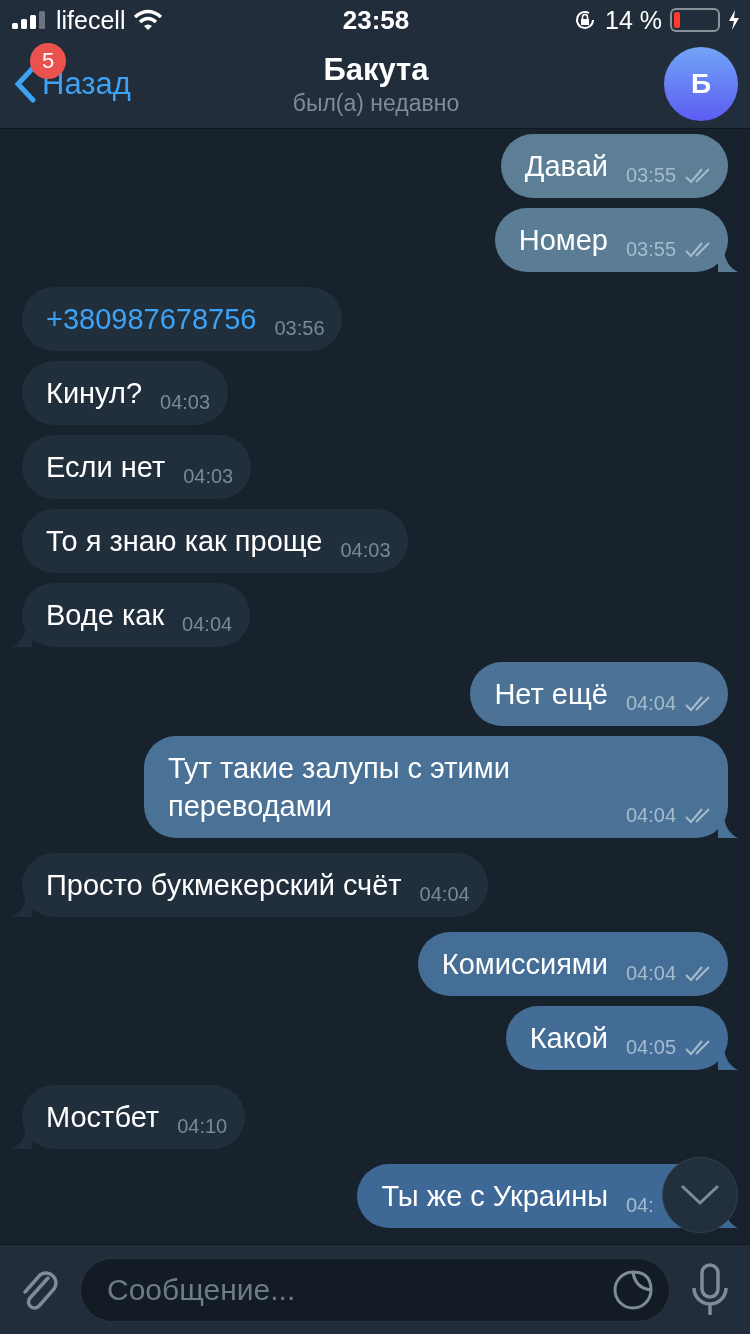 Image resolution: width=750 pixels, height=1334 pixels. Describe the element at coordinates (701, 84) in the screenshot. I see `avatar: Б` at that location.